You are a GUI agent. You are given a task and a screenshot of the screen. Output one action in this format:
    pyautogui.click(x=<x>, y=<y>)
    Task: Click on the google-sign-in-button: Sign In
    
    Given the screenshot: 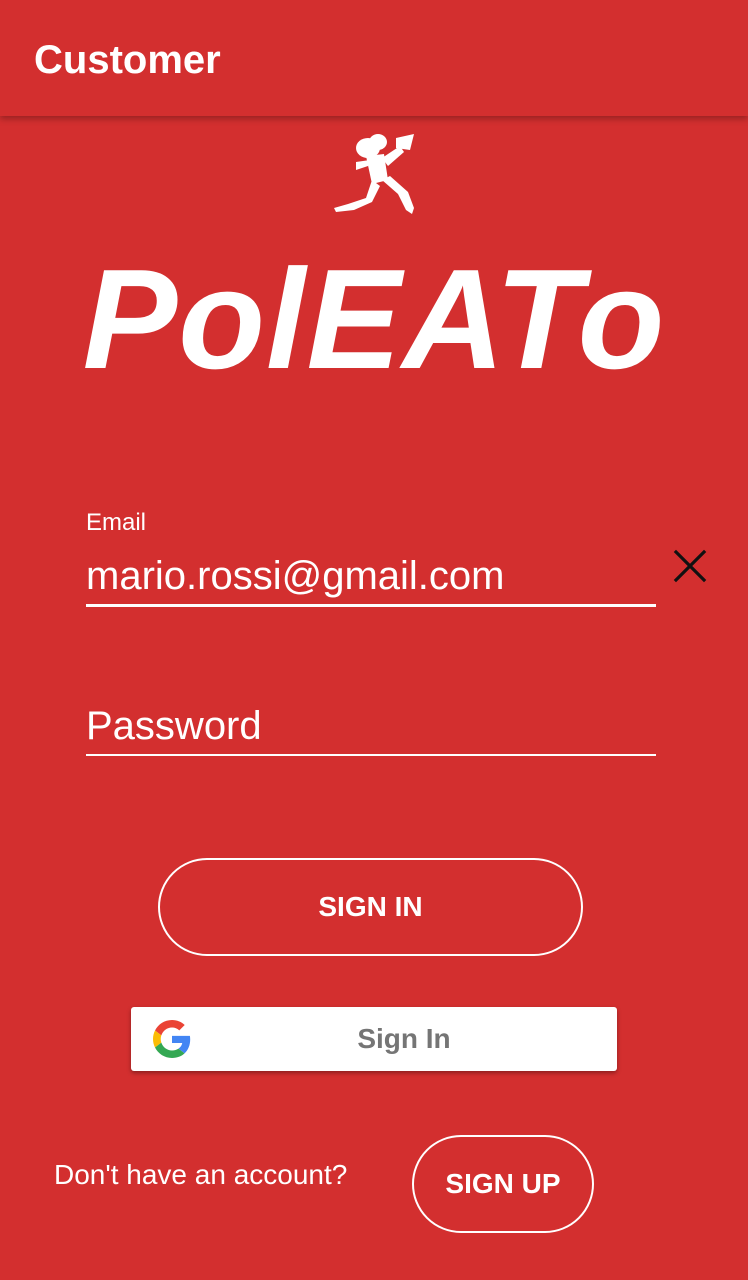 What is the action you would take?
    pyautogui.click(x=374, y=1039)
    